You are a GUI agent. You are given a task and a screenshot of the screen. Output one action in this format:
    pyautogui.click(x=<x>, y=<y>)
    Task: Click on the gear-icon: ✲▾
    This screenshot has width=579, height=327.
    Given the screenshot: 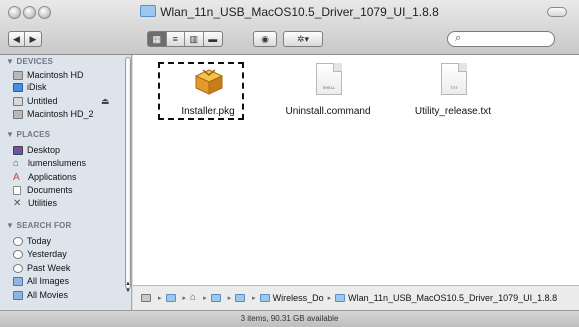 What is the action you would take?
    pyautogui.click(x=303, y=38)
    